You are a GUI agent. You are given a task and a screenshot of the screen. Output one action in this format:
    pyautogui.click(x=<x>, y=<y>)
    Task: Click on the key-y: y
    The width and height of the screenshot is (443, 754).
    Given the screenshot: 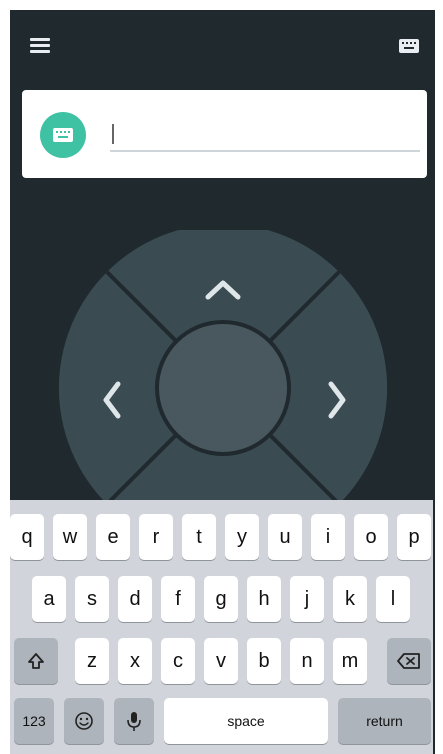 What is the action you would take?
    pyautogui.click(x=242, y=537)
    